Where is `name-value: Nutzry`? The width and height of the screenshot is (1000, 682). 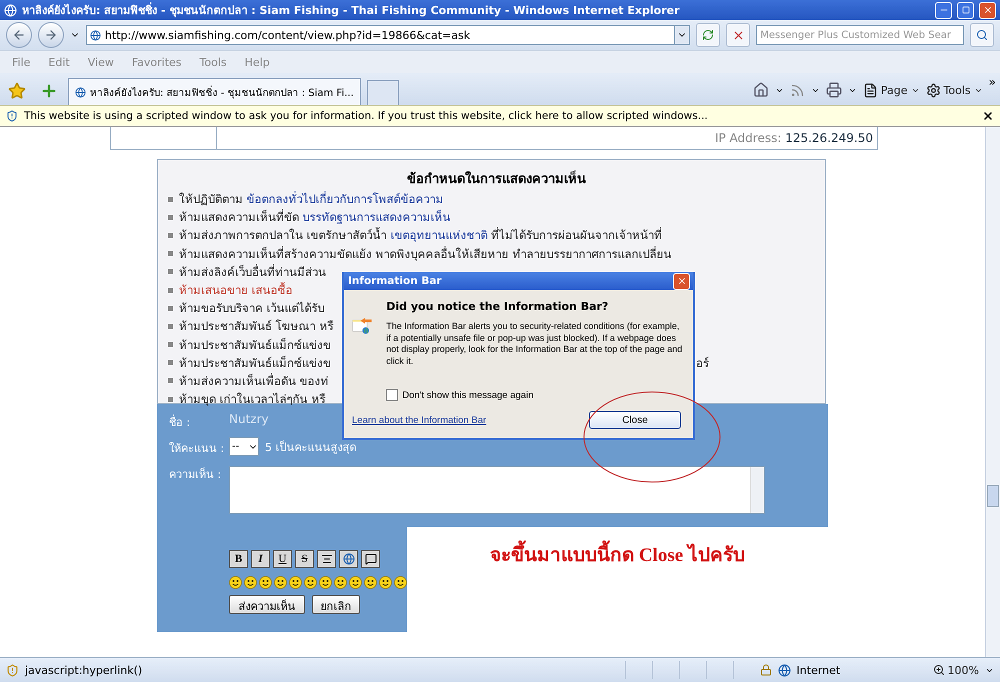 name-value: Nutzry is located at coordinates (249, 419).